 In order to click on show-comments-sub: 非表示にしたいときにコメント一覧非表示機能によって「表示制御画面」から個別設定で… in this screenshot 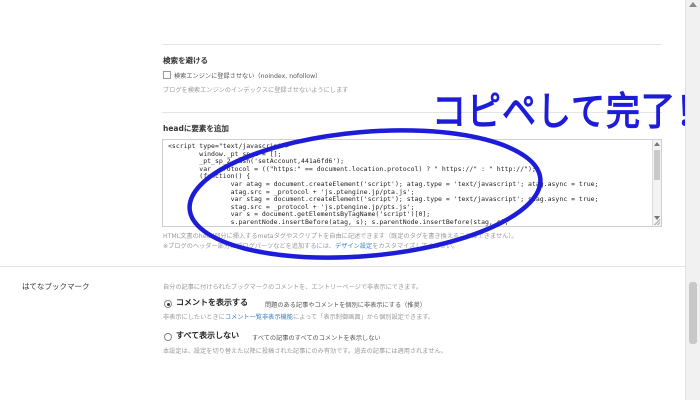, I will do `click(298, 316)`.